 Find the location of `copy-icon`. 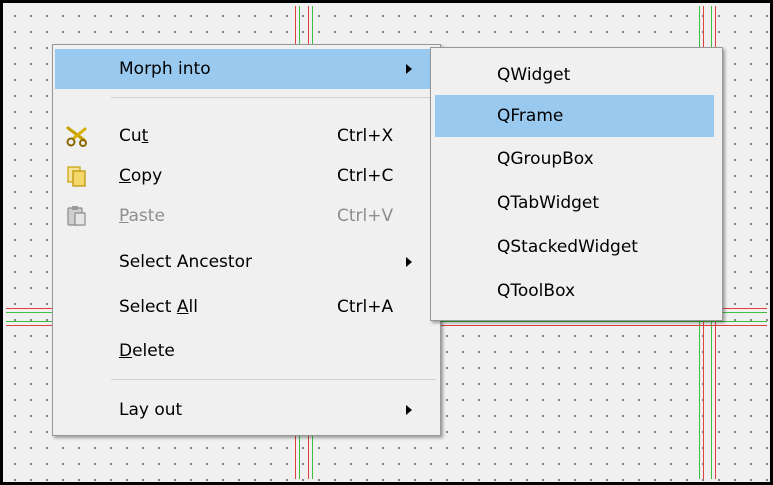

copy-icon is located at coordinates (77, 176).